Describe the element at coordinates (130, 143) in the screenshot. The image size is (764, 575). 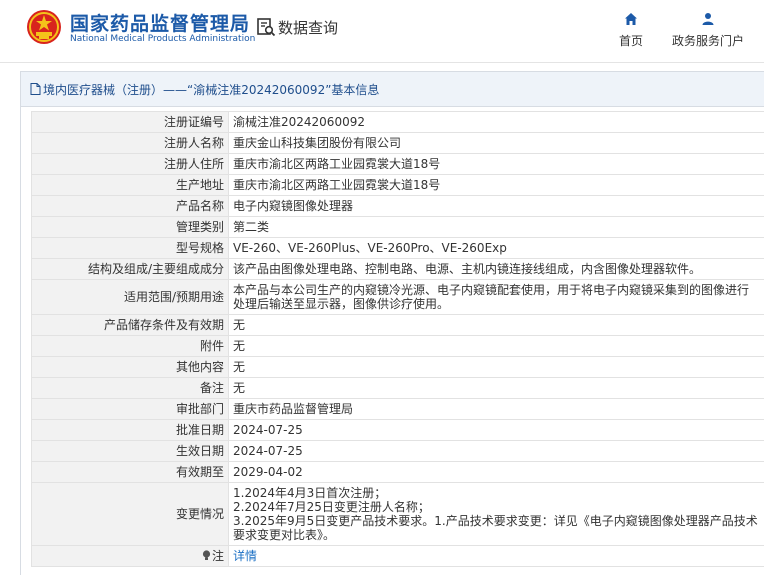
I see `field-label: 注册人名称` at that location.